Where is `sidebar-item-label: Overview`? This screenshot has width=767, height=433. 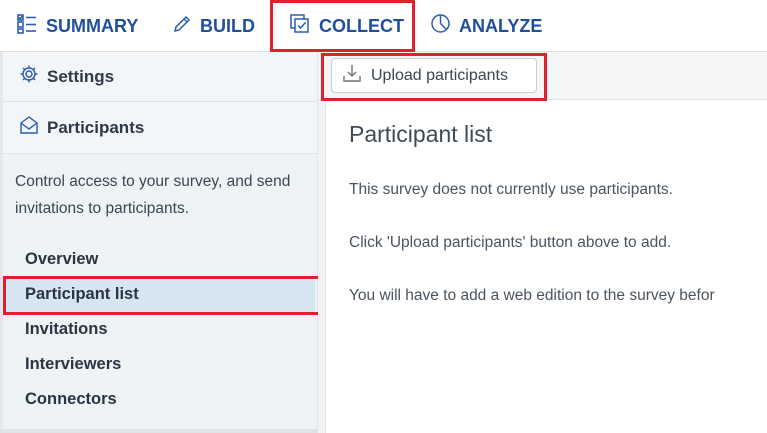 sidebar-item-label: Overview is located at coordinates (62, 259).